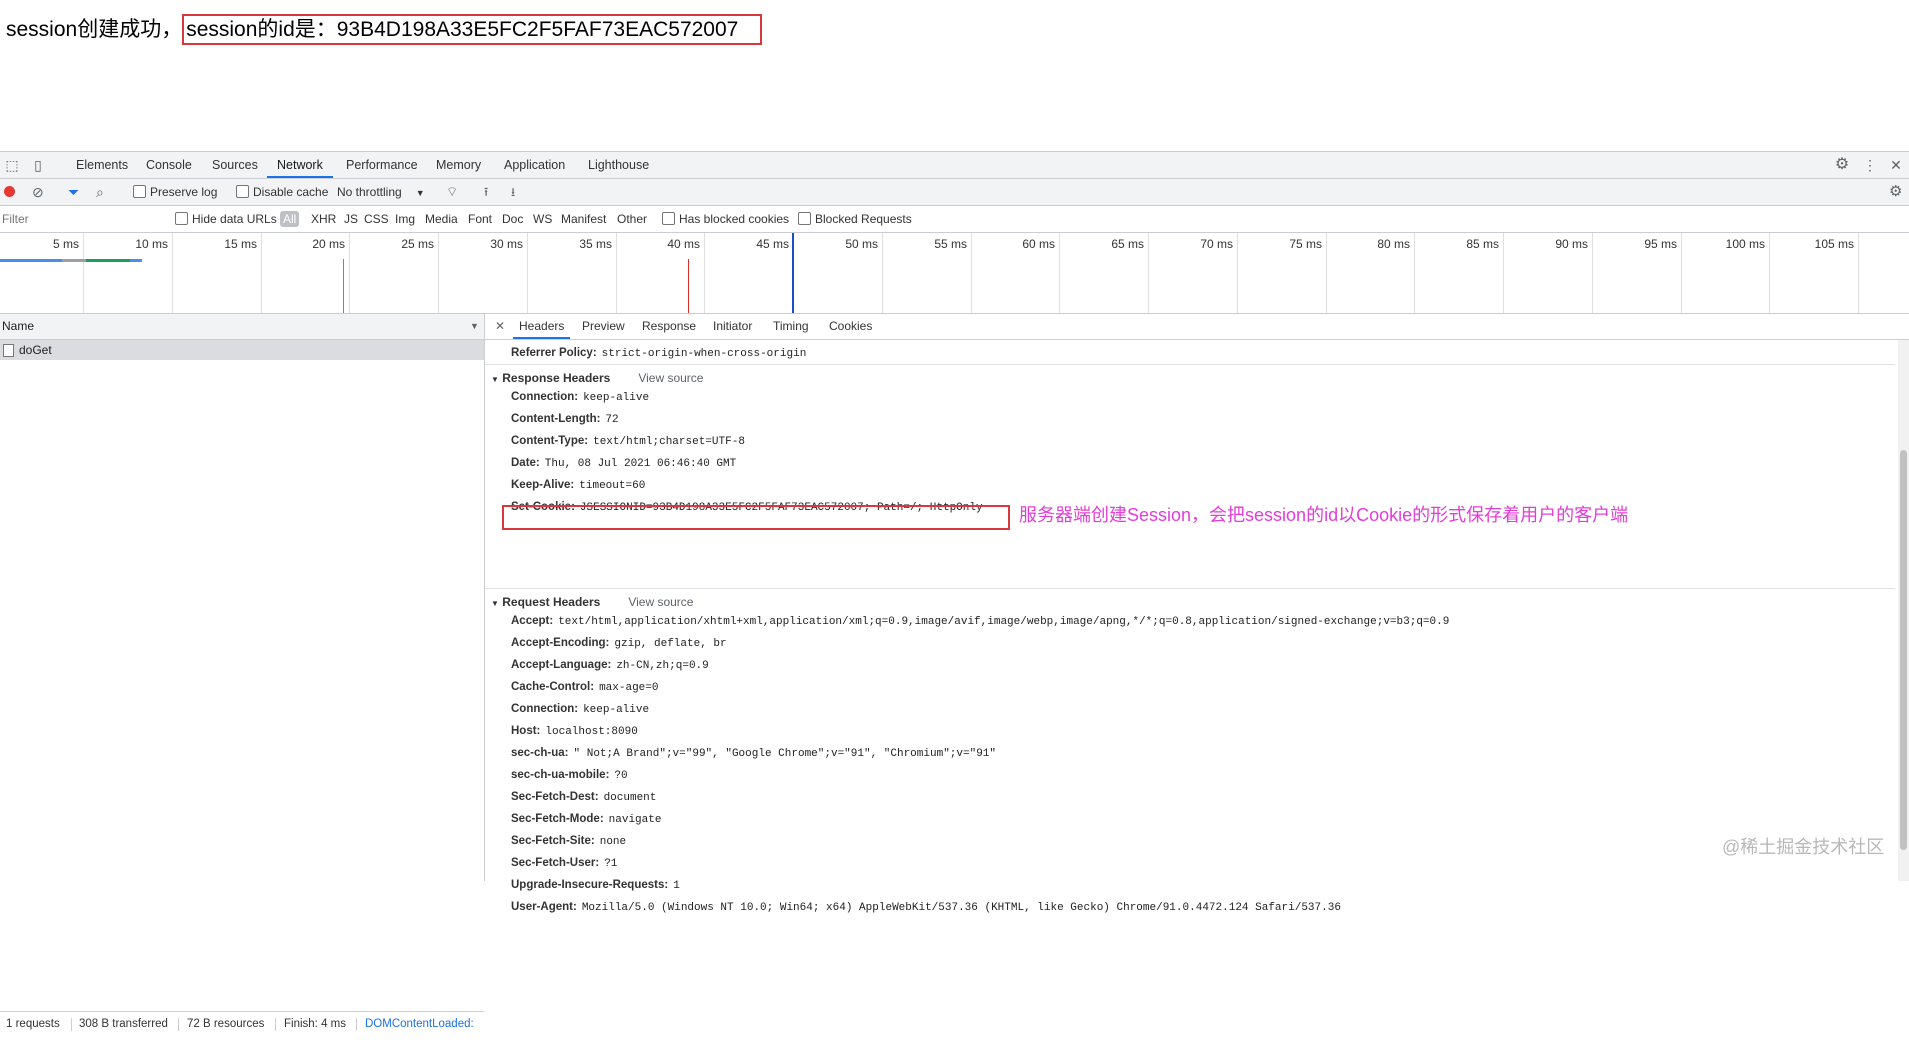  What do you see at coordinates (351, 219) in the screenshot?
I see `filter-type-js: JS` at bounding box center [351, 219].